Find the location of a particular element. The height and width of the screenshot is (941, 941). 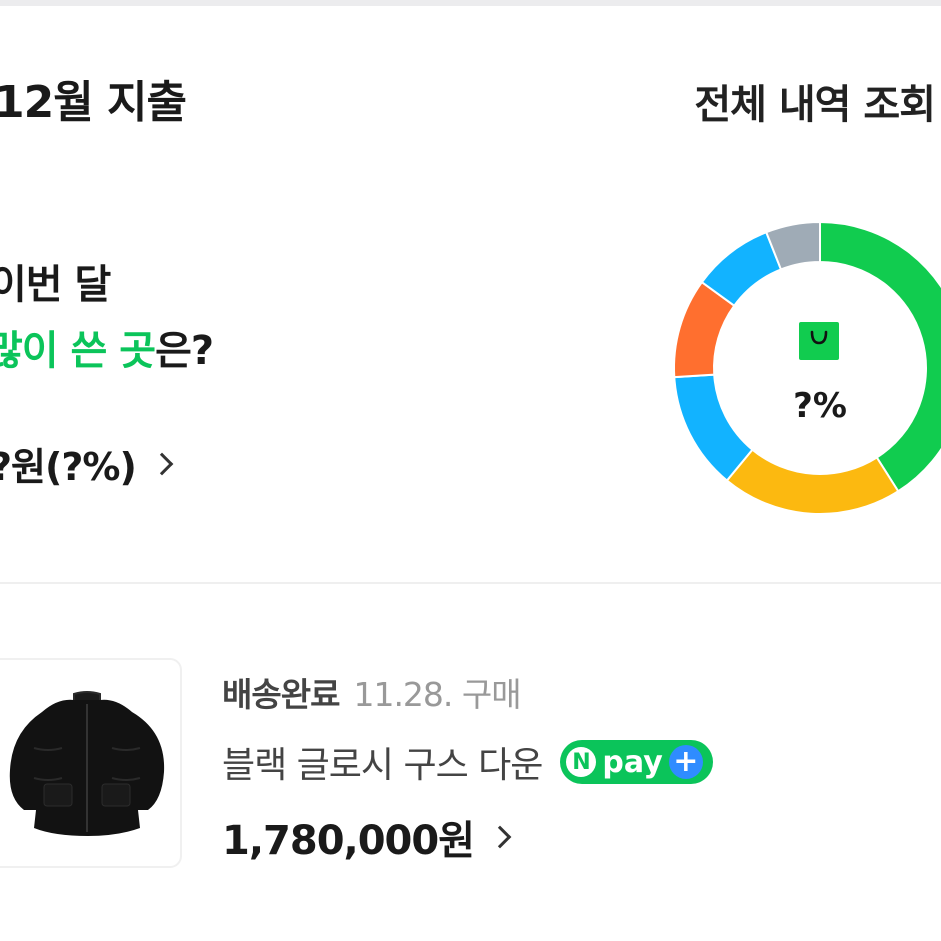

all-history-link: 전체 내역 조회 is located at coordinates (815, 101).